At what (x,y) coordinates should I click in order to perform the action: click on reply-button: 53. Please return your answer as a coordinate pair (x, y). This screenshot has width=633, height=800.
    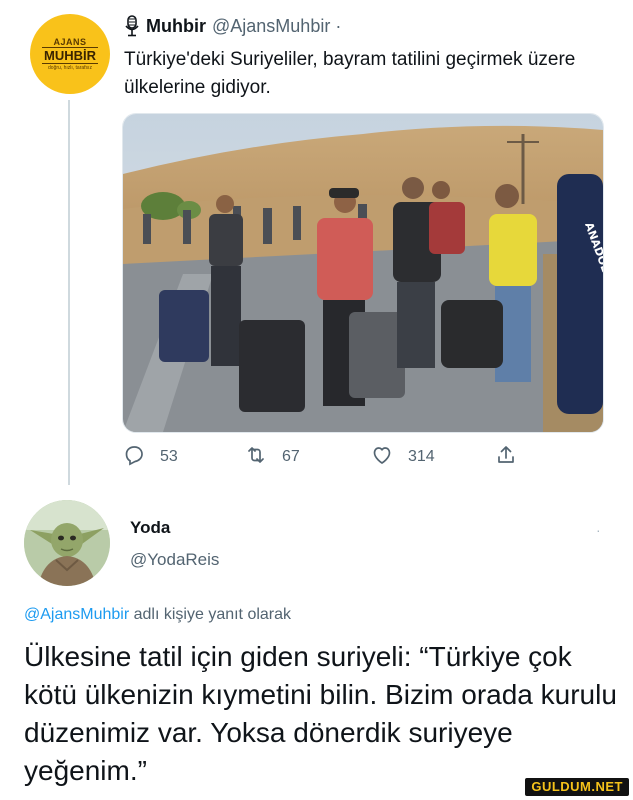
    Looking at the image, I should click on (150, 457).